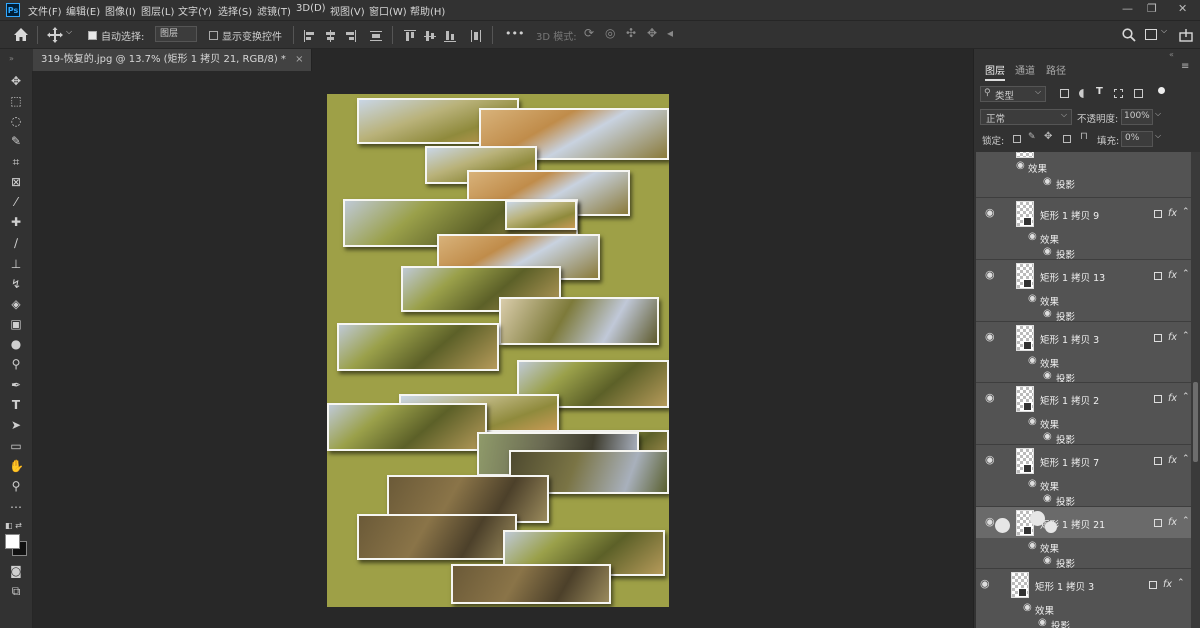  What do you see at coordinates (514, 33) in the screenshot?
I see `more-options-button: •••` at bounding box center [514, 33].